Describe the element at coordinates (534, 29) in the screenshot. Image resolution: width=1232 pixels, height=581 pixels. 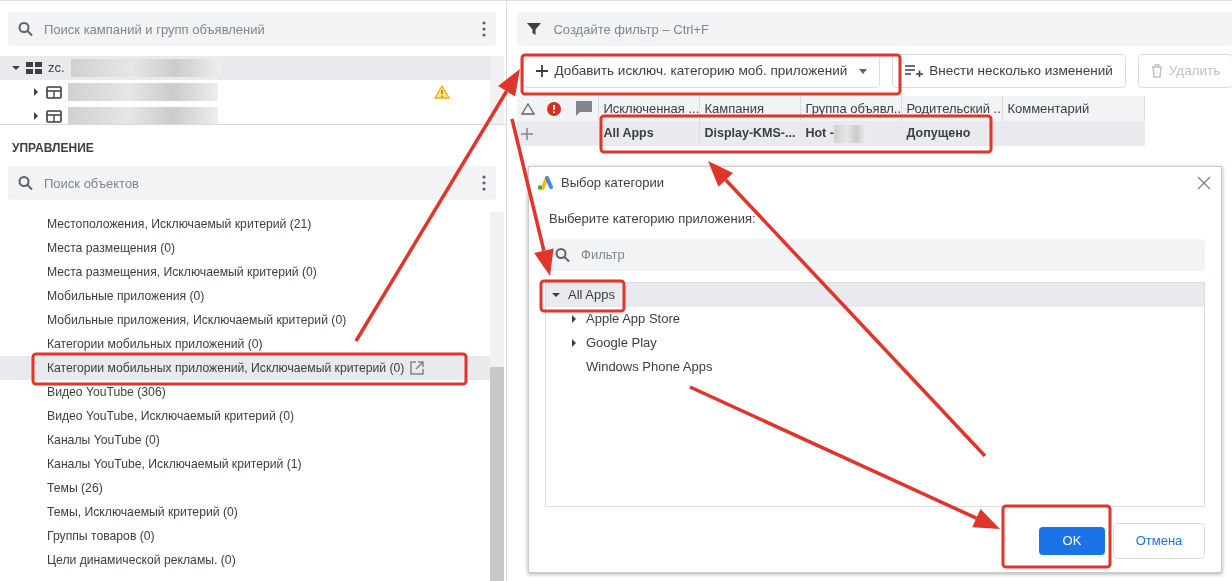
I see `filter-icon` at that location.